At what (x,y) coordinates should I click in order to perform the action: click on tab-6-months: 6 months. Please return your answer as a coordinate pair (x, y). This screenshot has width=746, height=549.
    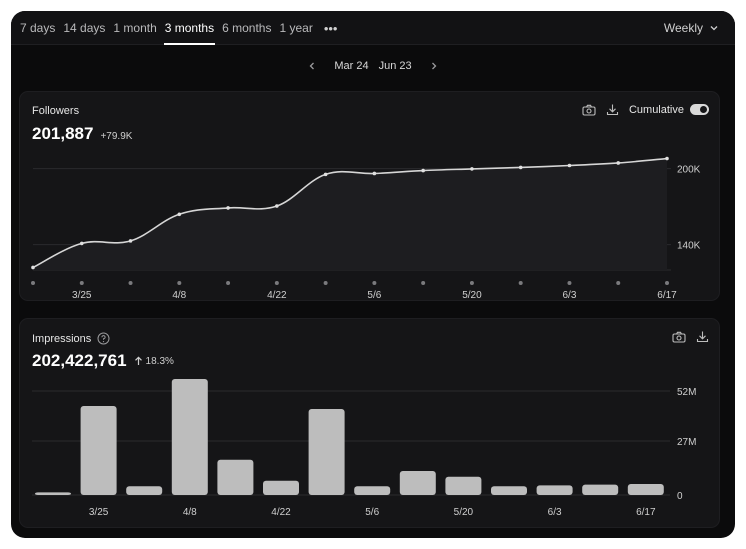
    Looking at the image, I should click on (246, 28).